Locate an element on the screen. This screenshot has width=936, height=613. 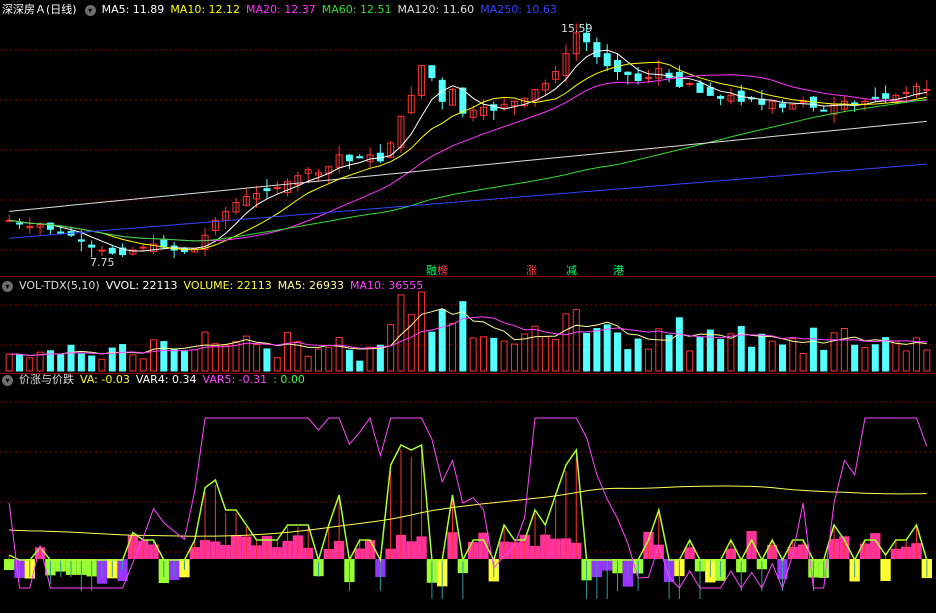
ma-legend-3: MA60: 12.51 is located at coordinates (356, 9).